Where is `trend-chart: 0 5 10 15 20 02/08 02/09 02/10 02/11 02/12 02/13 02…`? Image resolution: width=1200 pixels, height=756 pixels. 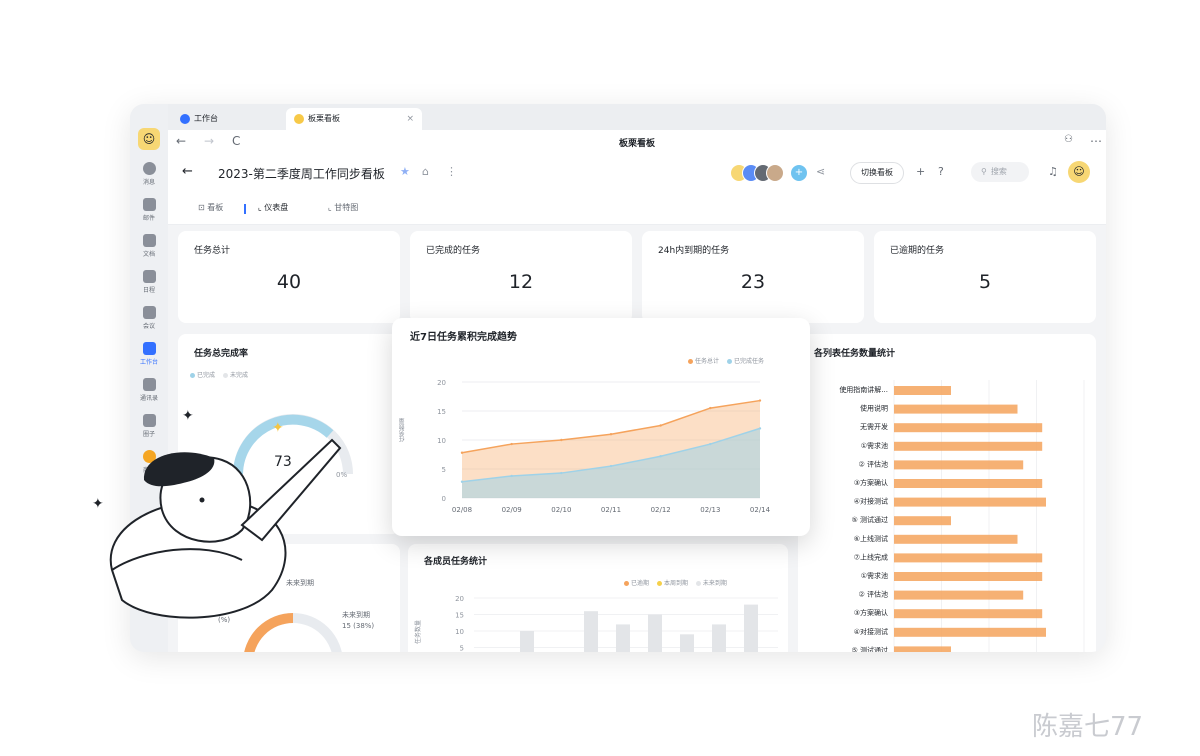
trend-chart: 0 5 10 15 20 02/08 02/09 02/10 02/11 02/12 02/13 02… is located at coordinates (604, 446).